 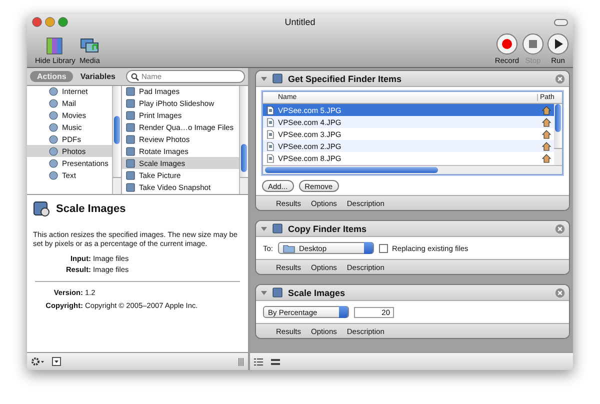 I want to click on description-title: Scale Images, so click(x=91, y=209).